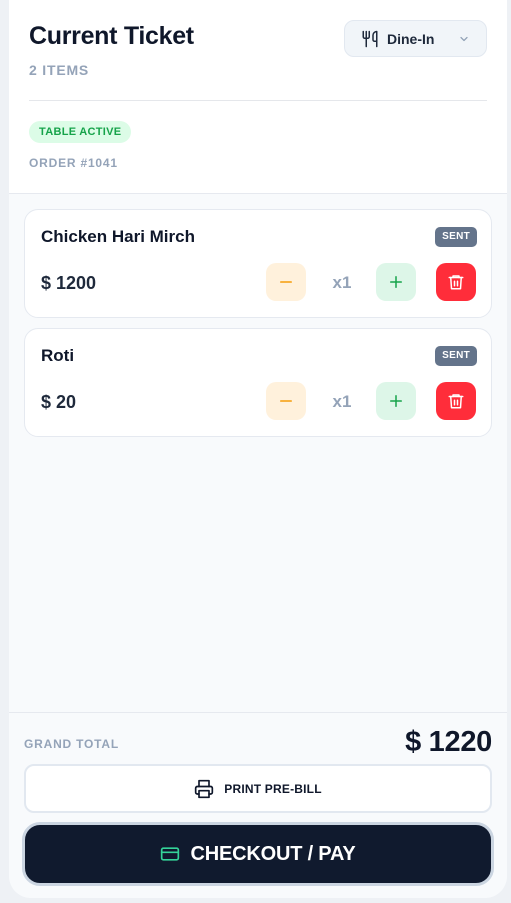 This screenshot has height=903, width=511. I want to click on item-name: Roti, so click(58, 355).